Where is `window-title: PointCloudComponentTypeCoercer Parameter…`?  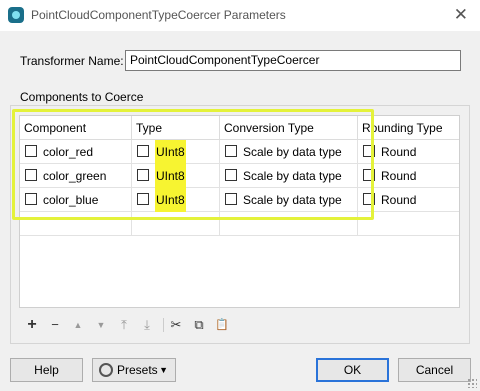 window-title: PointCloudComponentTypeCoercer Parameter… is located at coordinates (158, 15).